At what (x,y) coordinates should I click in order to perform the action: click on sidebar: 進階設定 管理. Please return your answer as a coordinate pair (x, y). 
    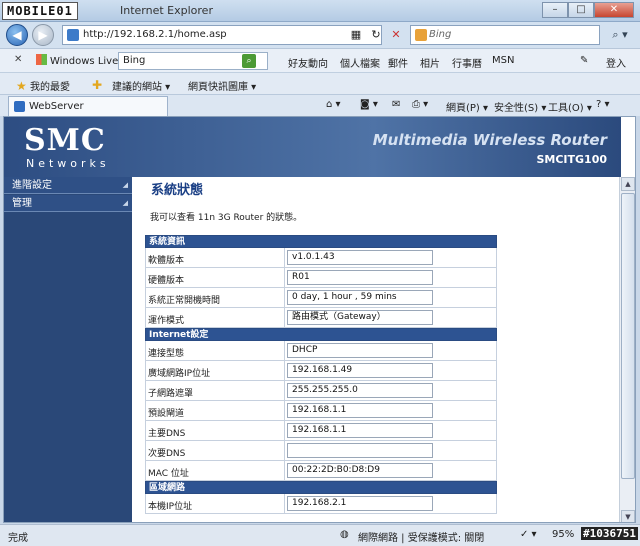
    Looking at the image, I should click on (68, 349).